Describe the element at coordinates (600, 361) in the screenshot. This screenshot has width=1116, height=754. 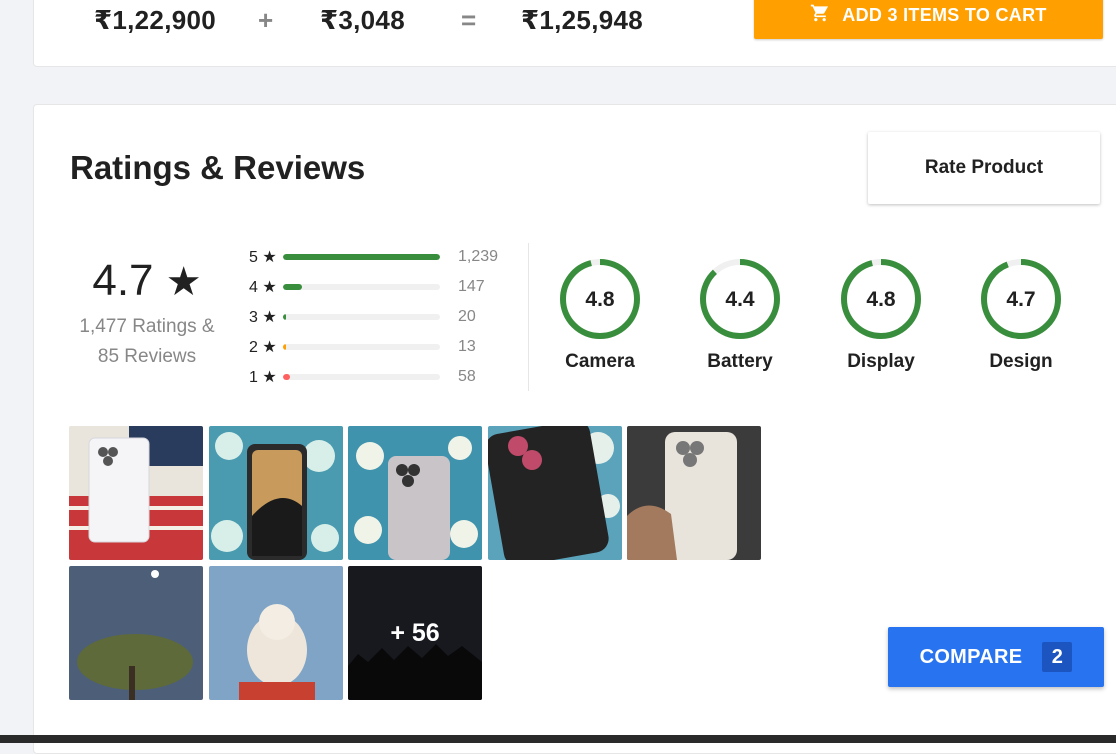
I see `camera-label: Camera` at that location.